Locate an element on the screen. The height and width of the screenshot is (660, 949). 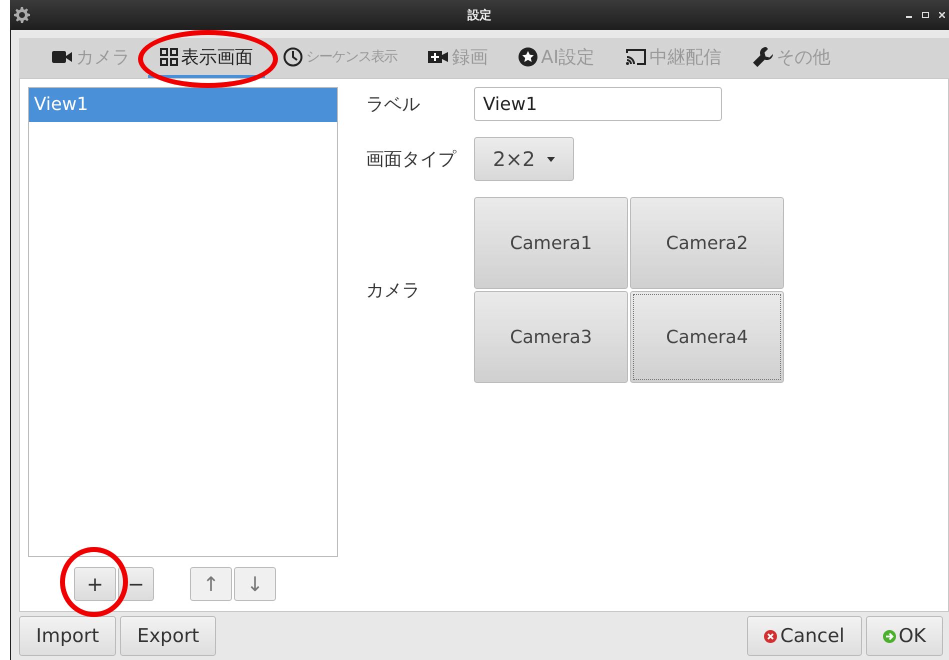
field-label: カメラ is located at coordinates (393, 290).